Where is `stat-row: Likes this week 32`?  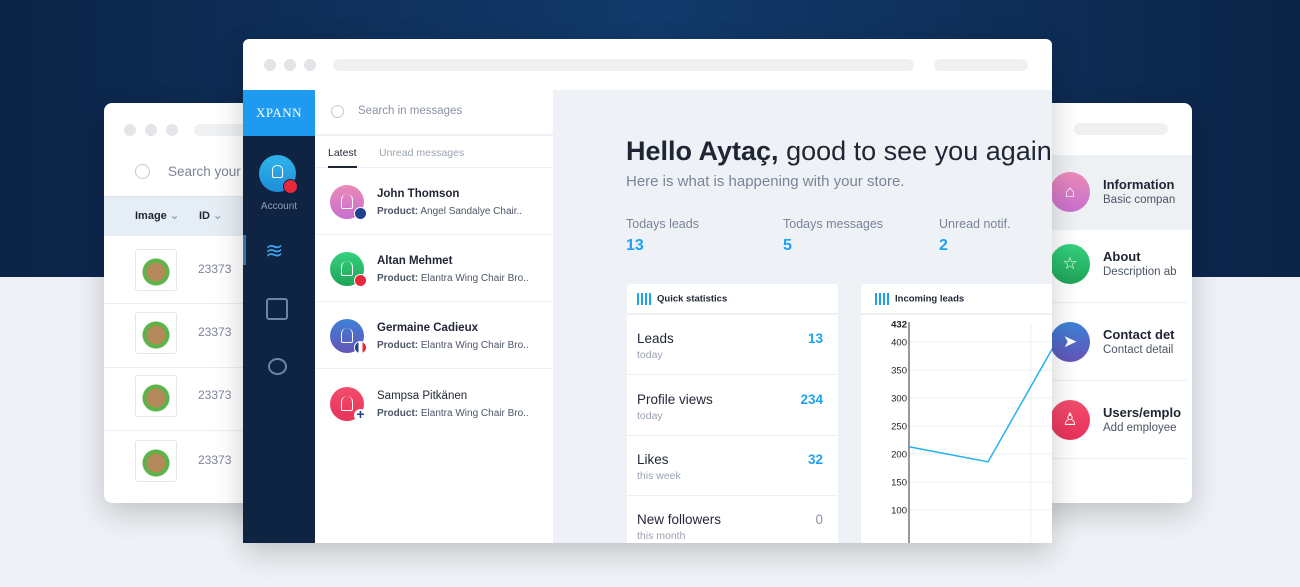
stat-row: Likes this week 32 is located at coordinates (732, 466).